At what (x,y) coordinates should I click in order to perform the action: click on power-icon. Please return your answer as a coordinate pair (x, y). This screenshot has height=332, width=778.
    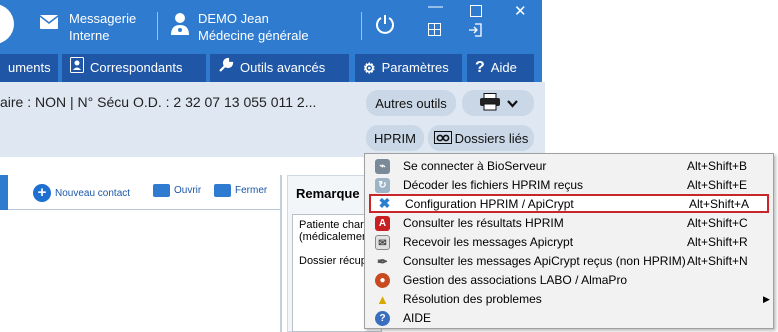
    Looking at the image, I should click on (385, 25).